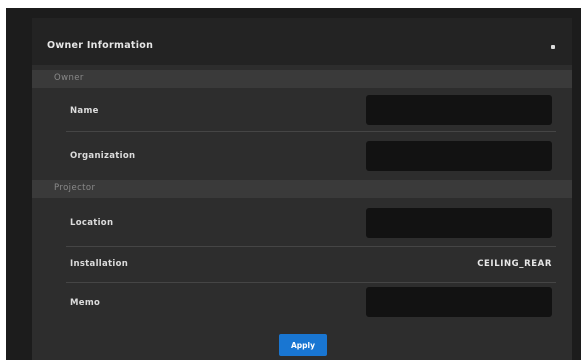  Describe the element at coordinates (459, 223) in the screenshot. I see `location-input` at that location.